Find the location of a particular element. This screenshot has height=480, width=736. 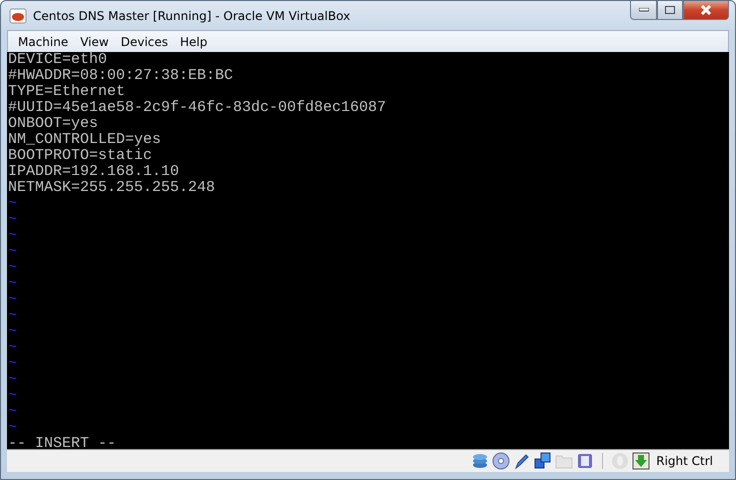

config-line: NETMASK=255.255.255.248 is located at coordinates (112, 188).